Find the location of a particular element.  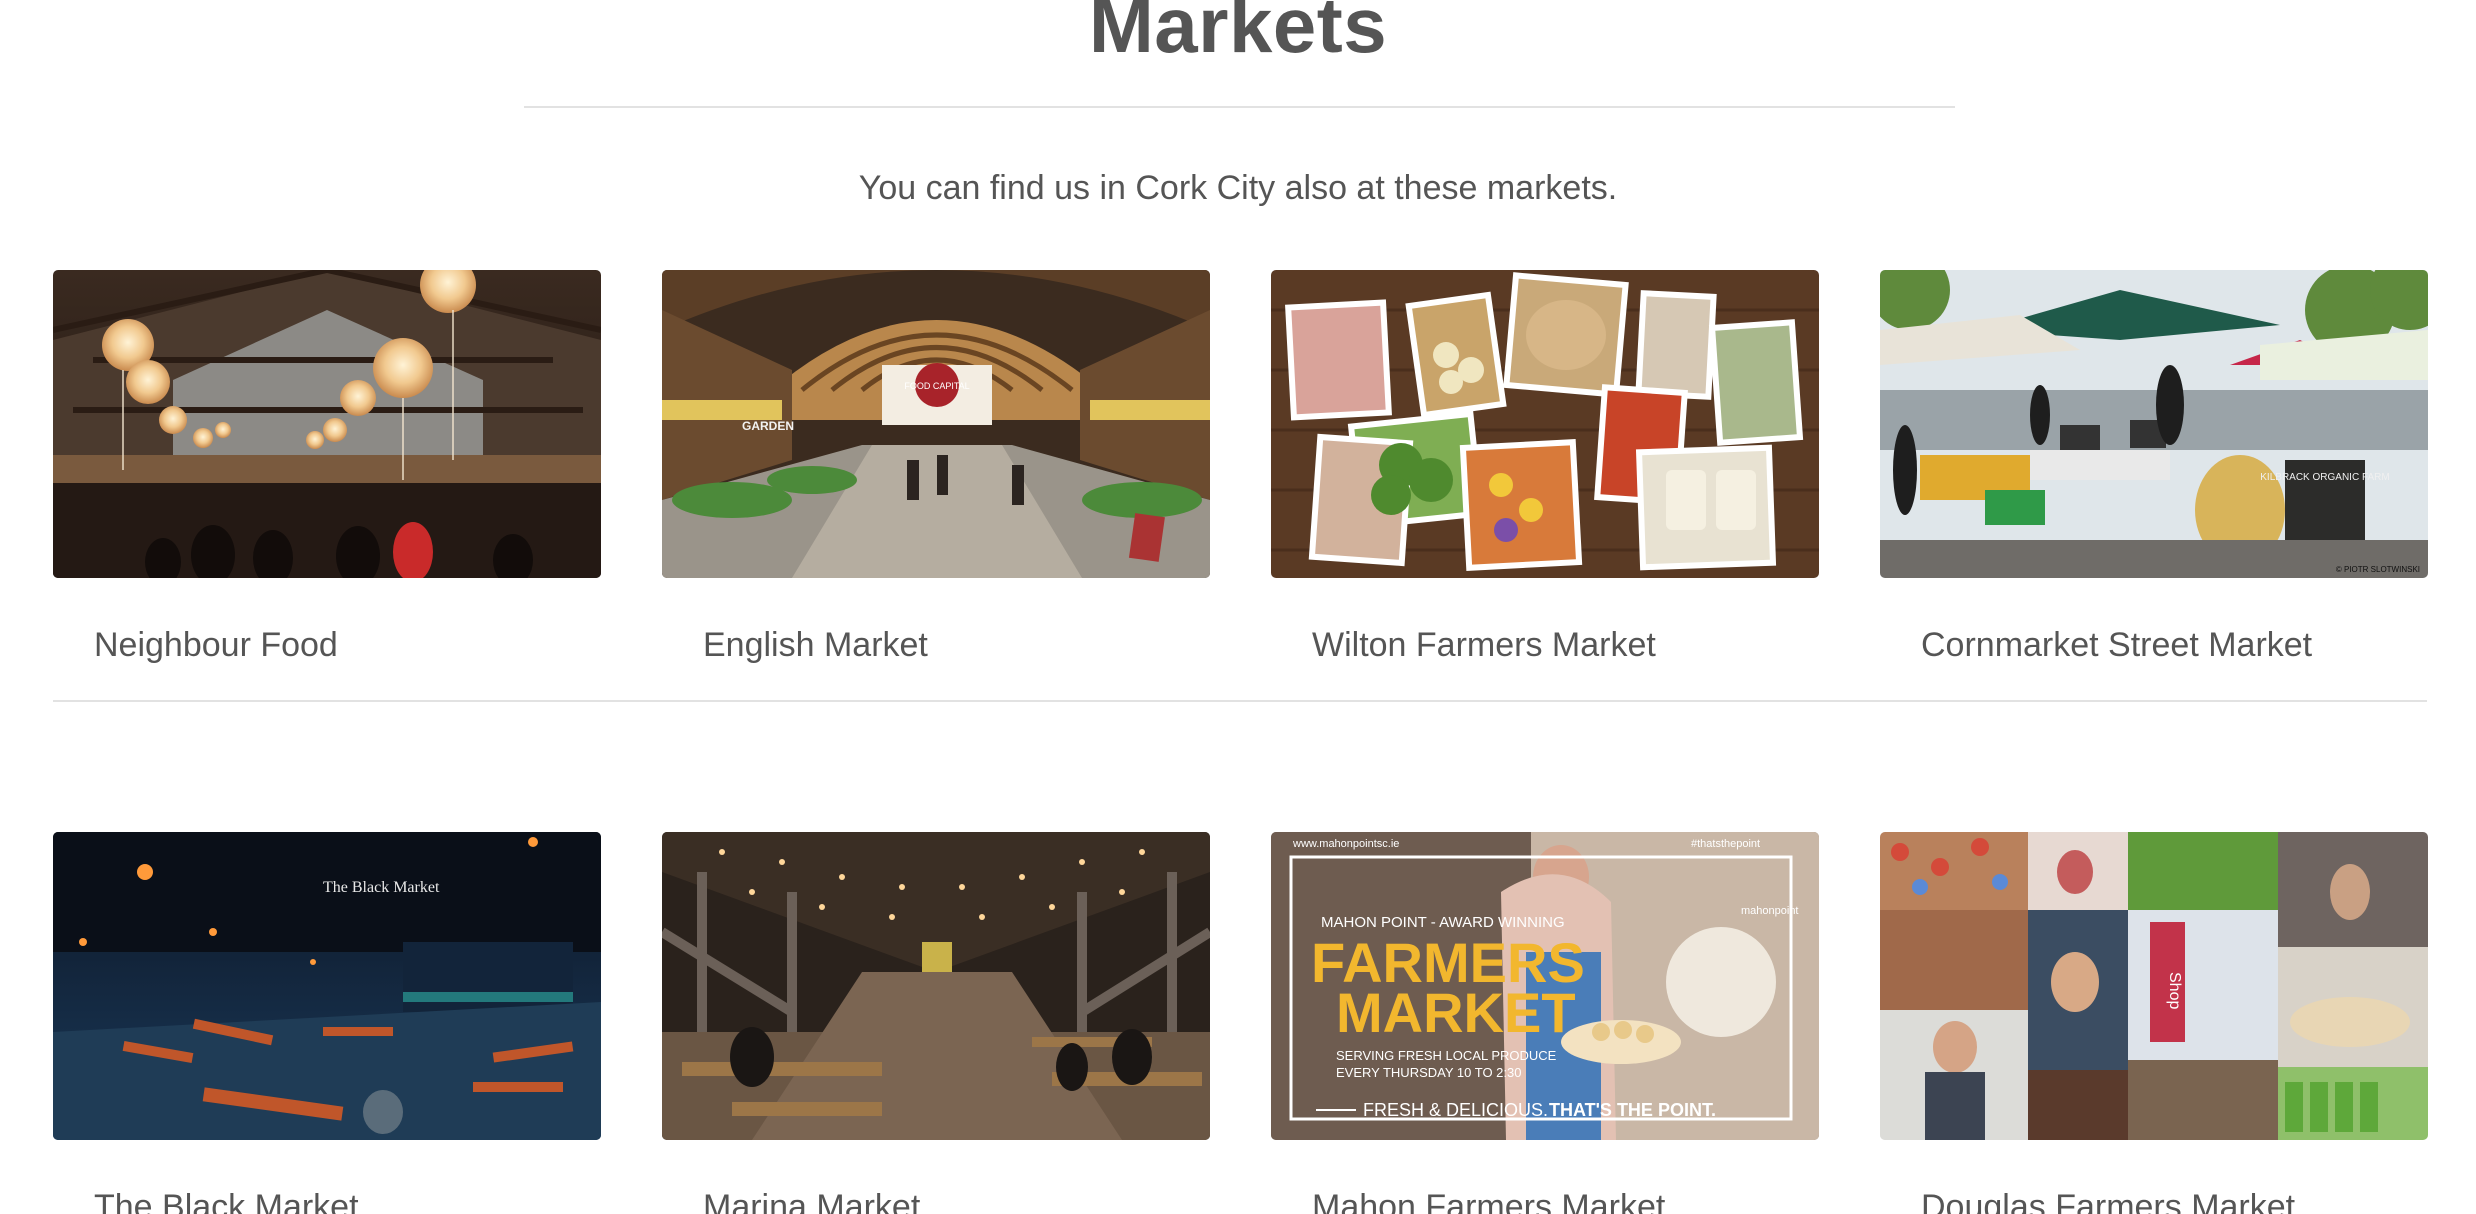

title-divider is located at coordinates (1239, 107).